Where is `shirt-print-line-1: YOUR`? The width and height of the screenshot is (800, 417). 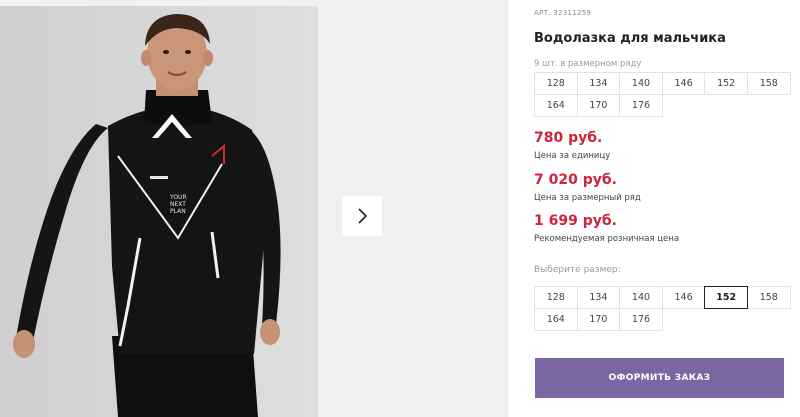 shirt-print-line-1: YOUR is located at coordinates (178, 197).